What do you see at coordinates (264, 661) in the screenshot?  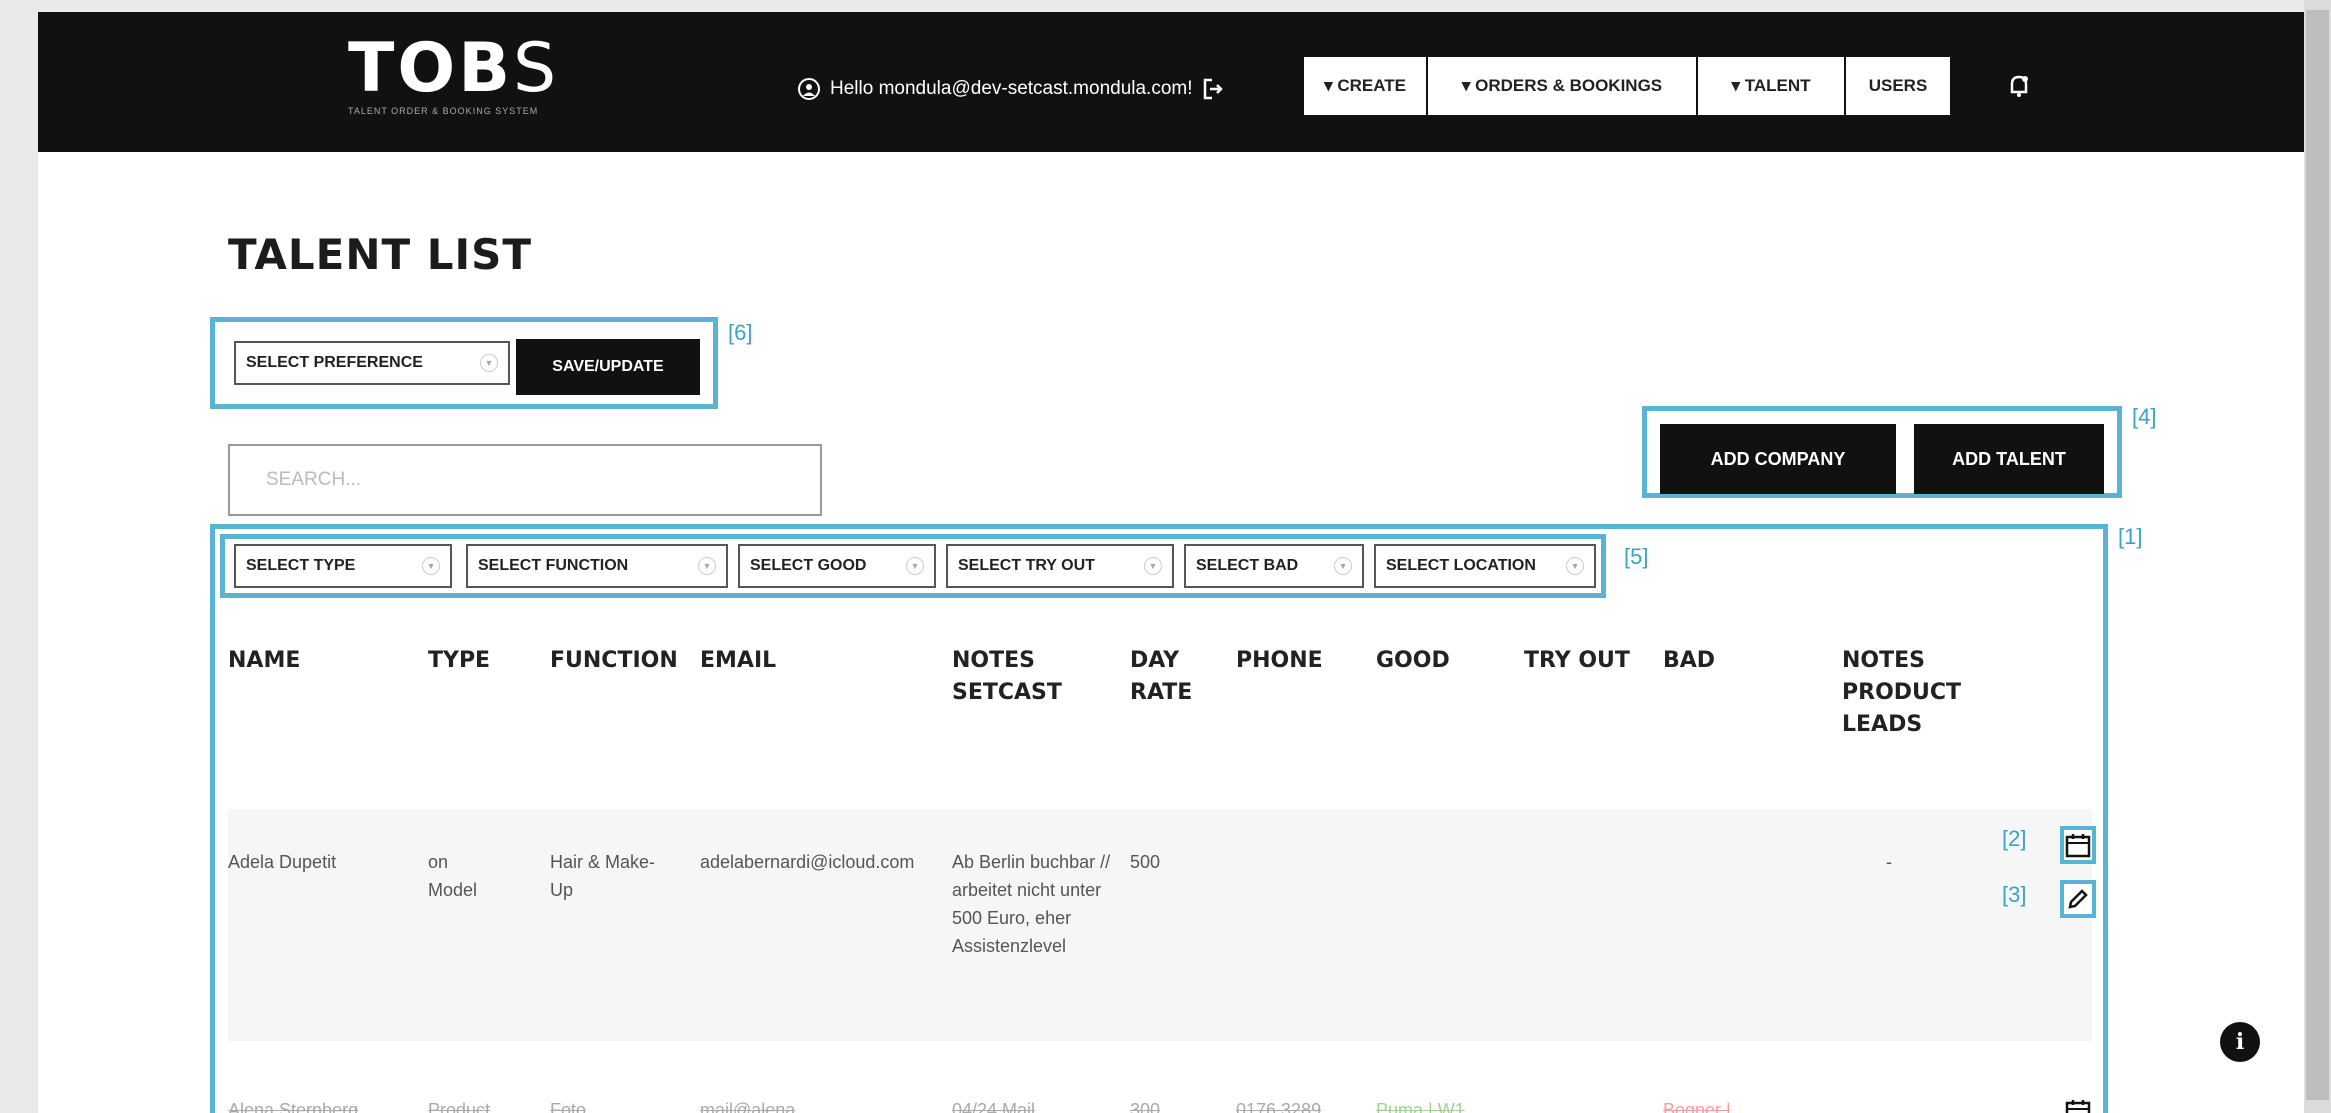 I see `header-name: NAME` at bounding box center [264, 661].